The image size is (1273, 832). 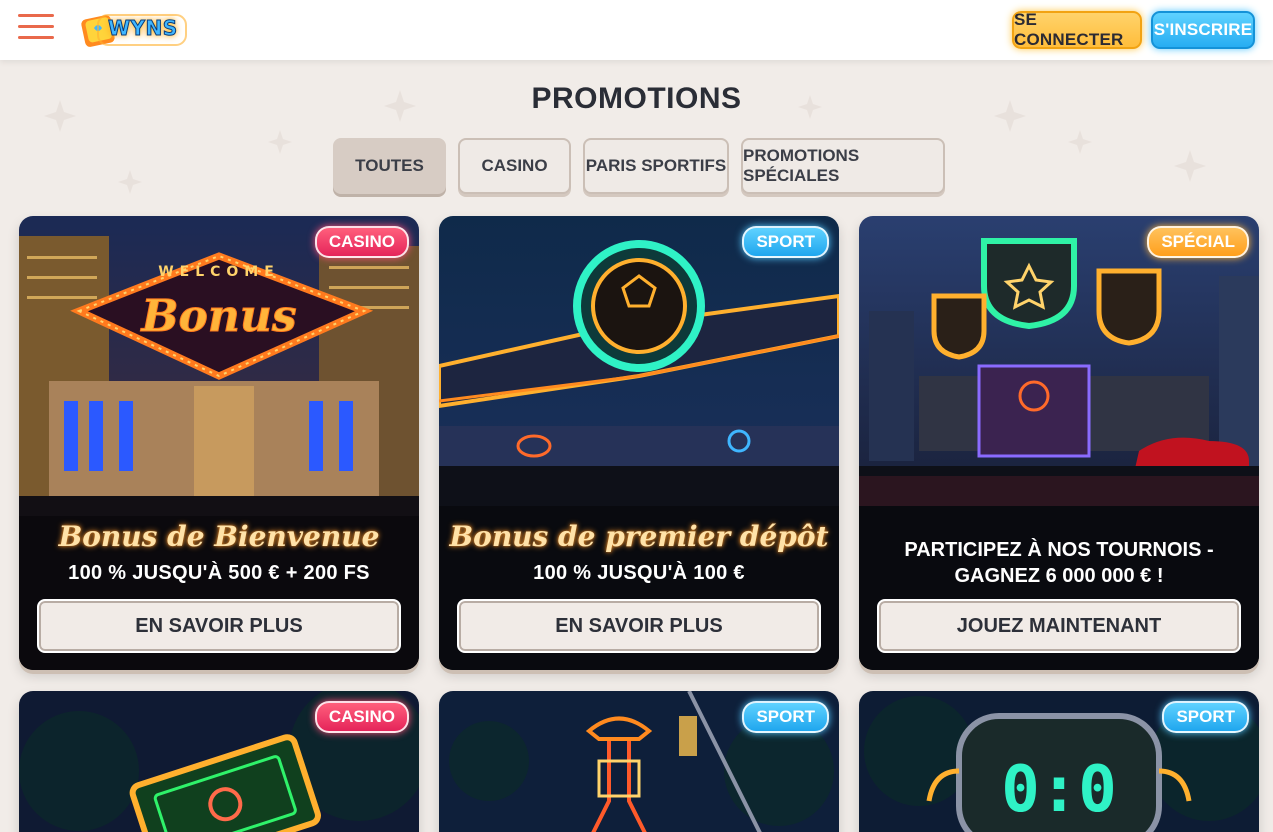 I want to click on tab-sports-betting: PARIS SPORTIFS, so click(x=656, y=166).